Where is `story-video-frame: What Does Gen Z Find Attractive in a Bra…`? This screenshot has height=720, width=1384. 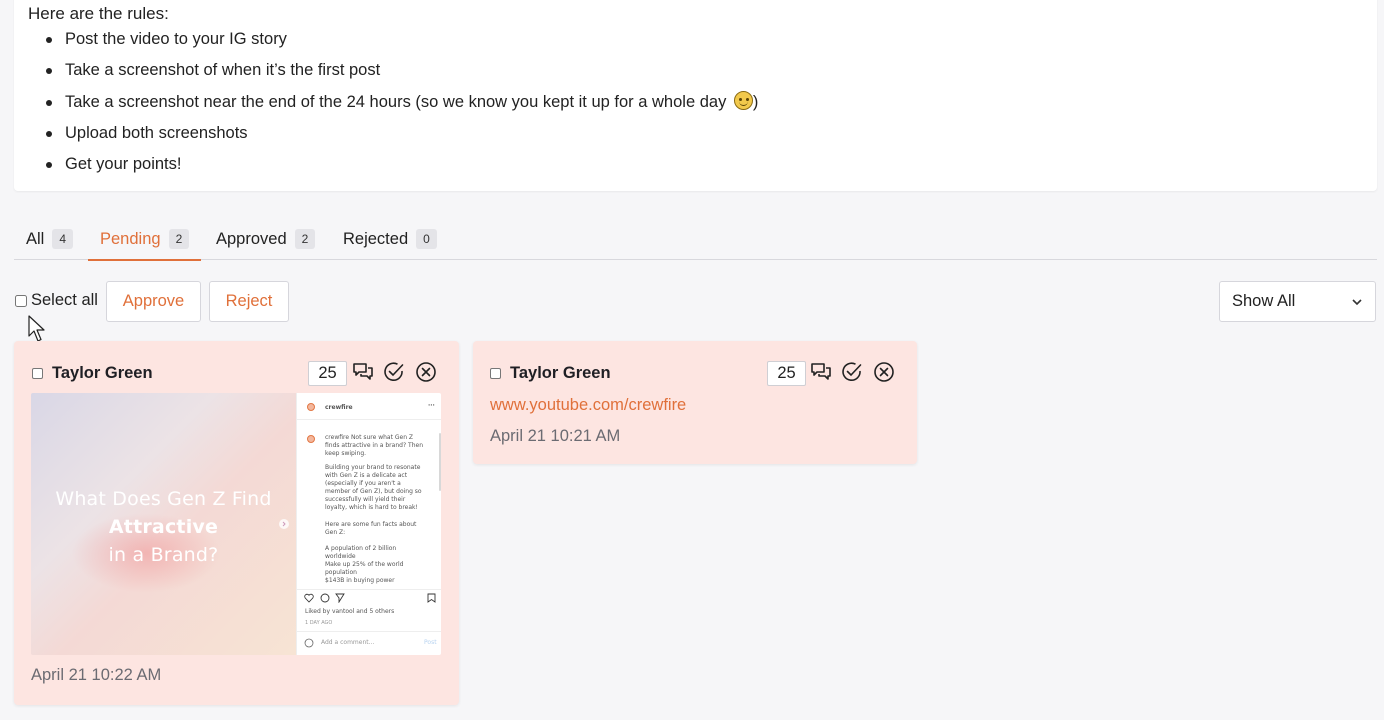
story-video-frame: What Does Gen Z Find Attractive in a Bra… is located at coordinates (163, 524).